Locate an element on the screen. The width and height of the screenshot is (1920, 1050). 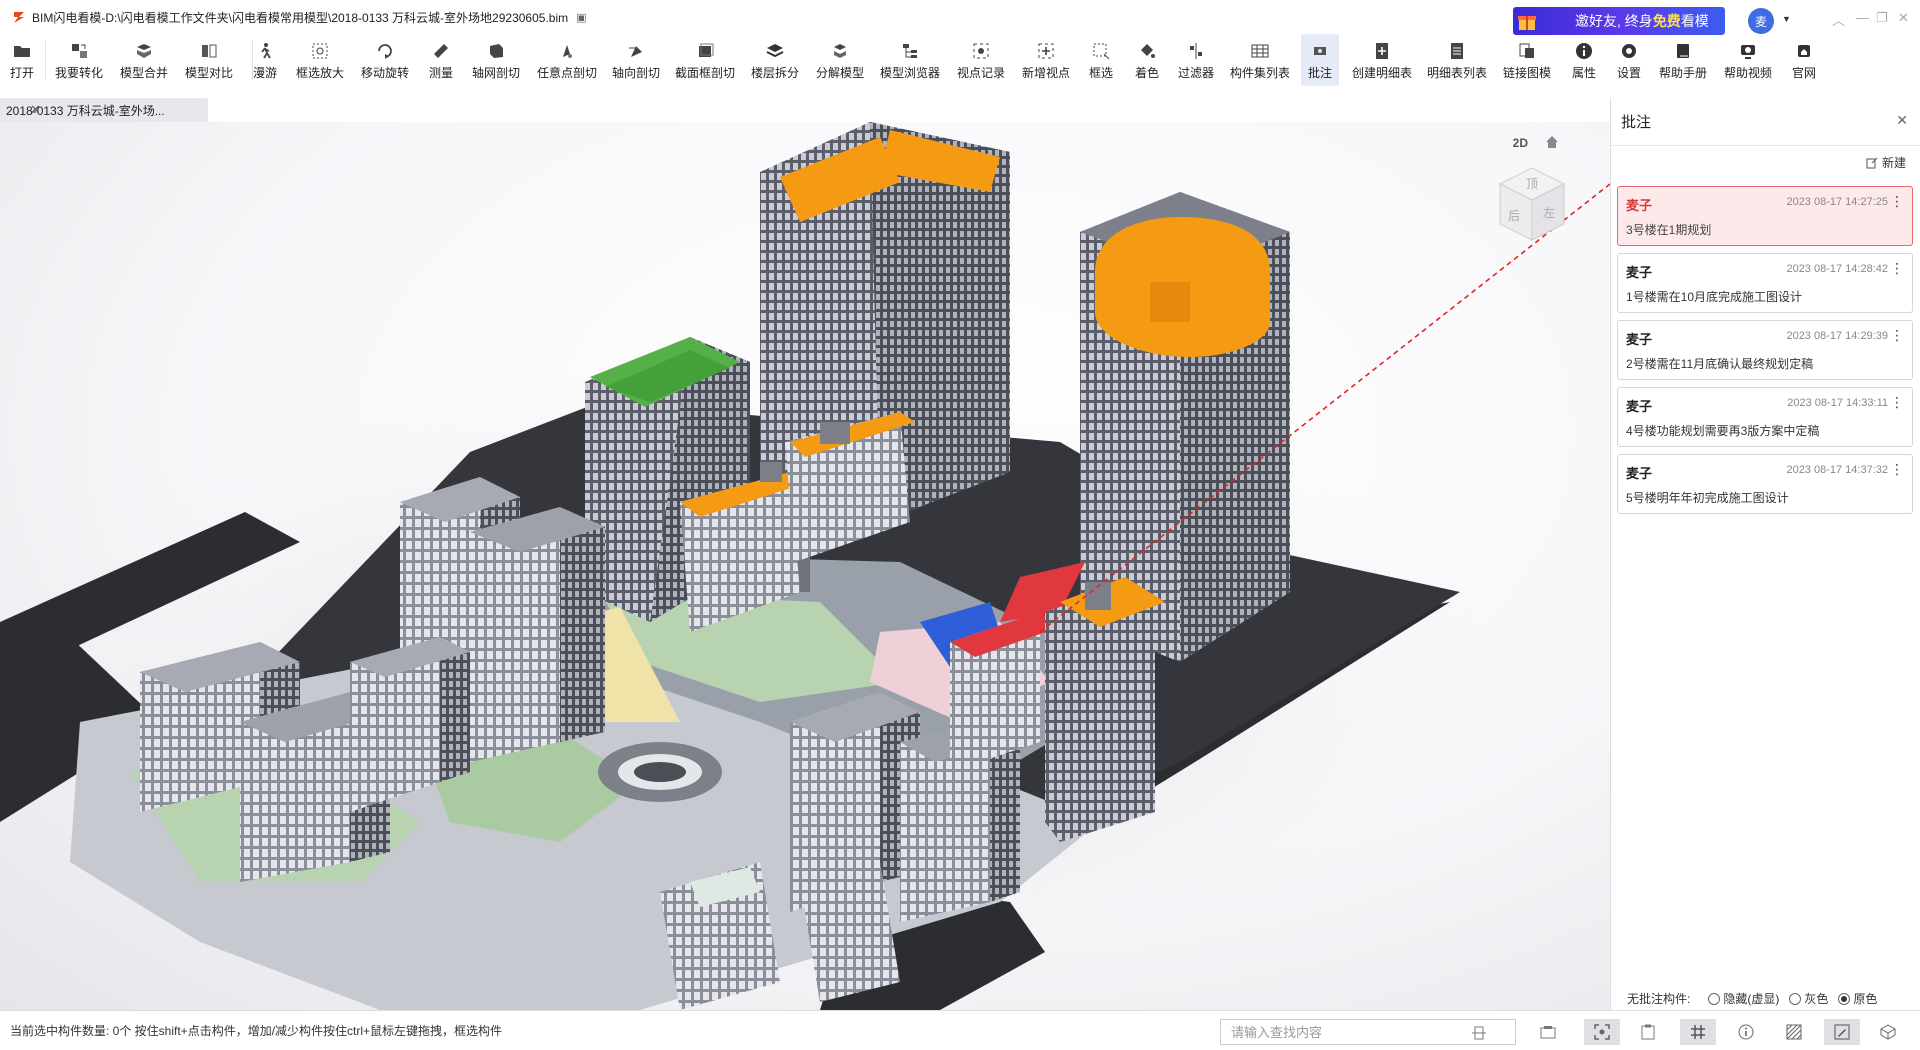
cube-top-label: 顶 is located at coordinates (1532, 184).